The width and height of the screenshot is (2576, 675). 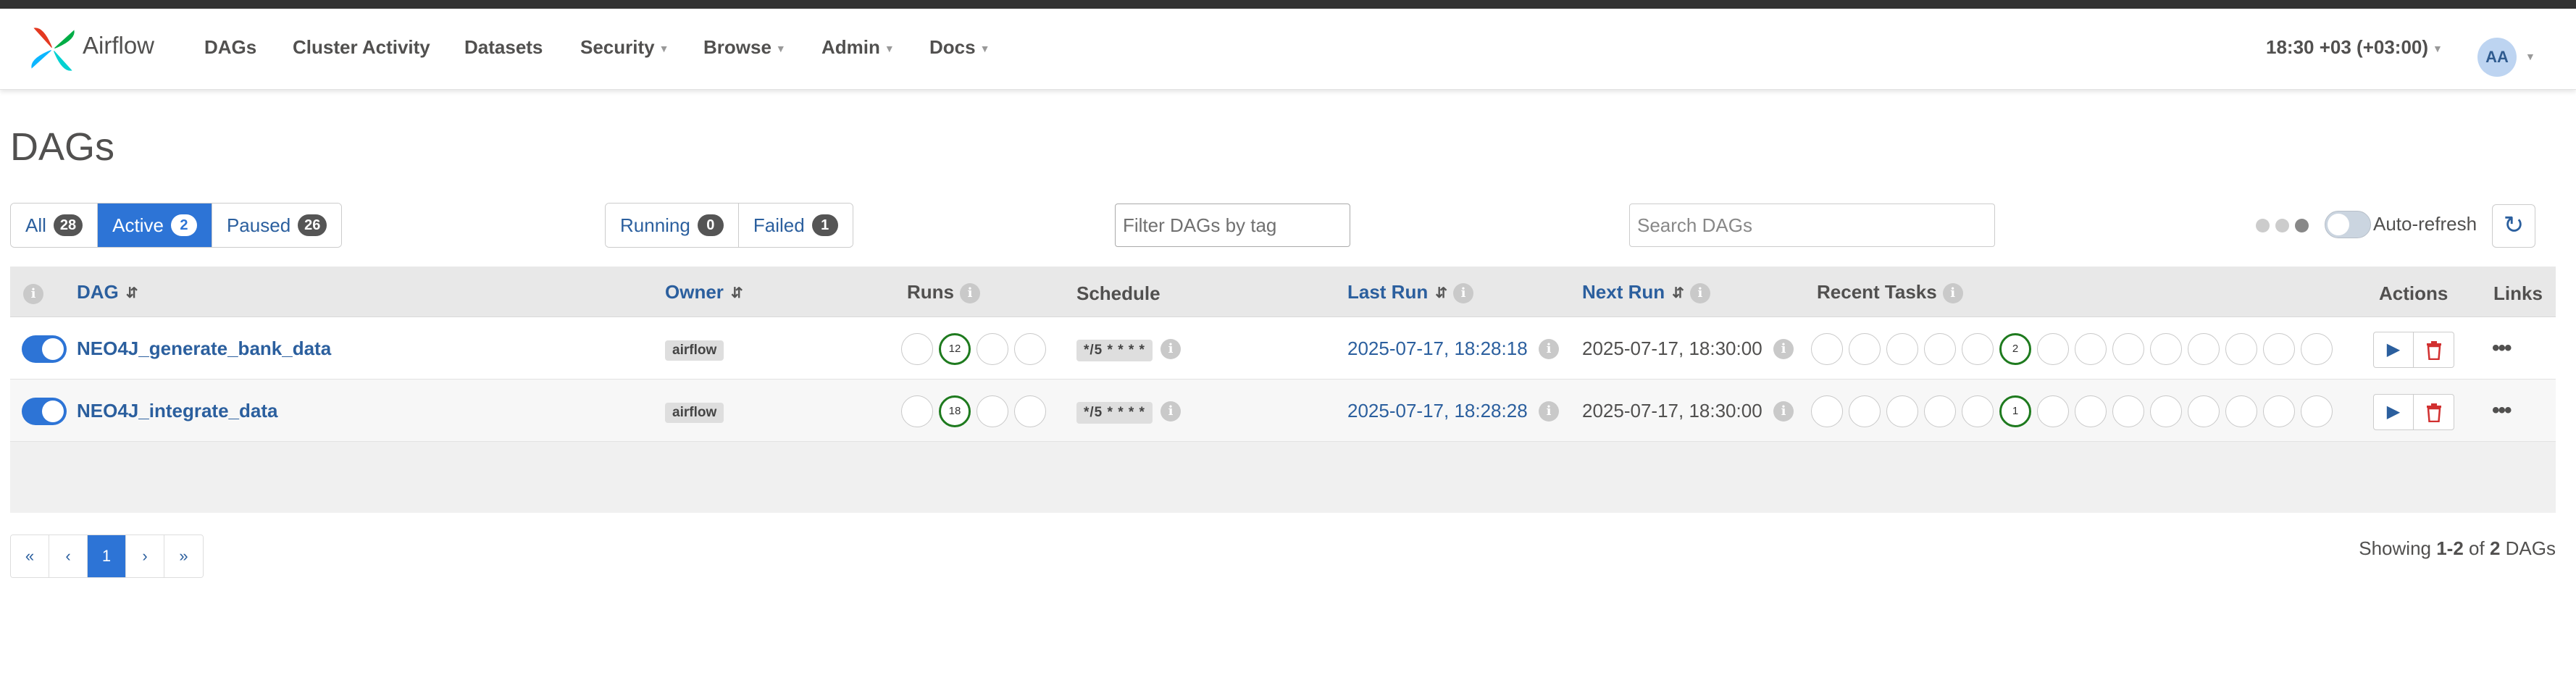 I want to click on nav-browse: Browse ▼, so click(x=744, y=48).